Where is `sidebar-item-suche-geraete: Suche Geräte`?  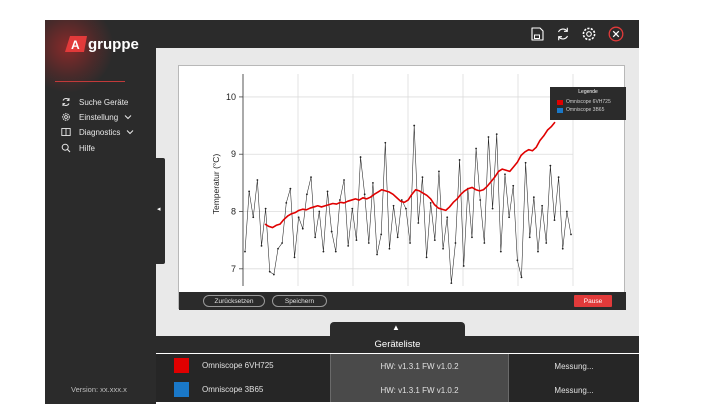
sidebar-item-suche-geraete: Suche Geräte is located at coordinates (94, 102).